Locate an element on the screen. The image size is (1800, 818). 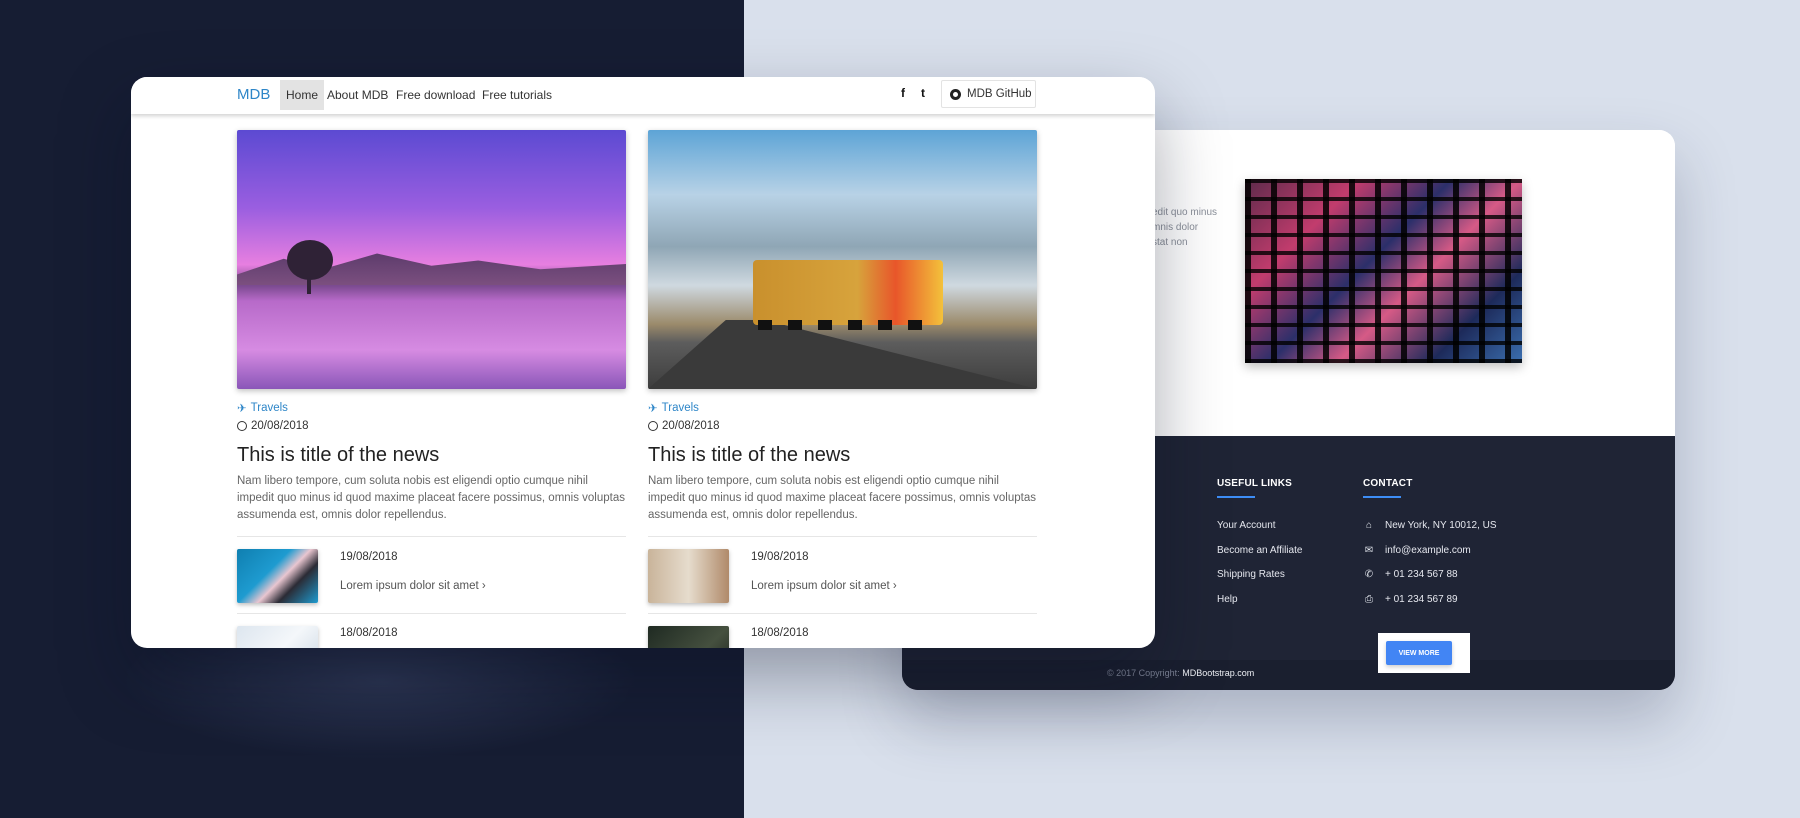
nav-item-home: Home is located at coordinates (302, 95).